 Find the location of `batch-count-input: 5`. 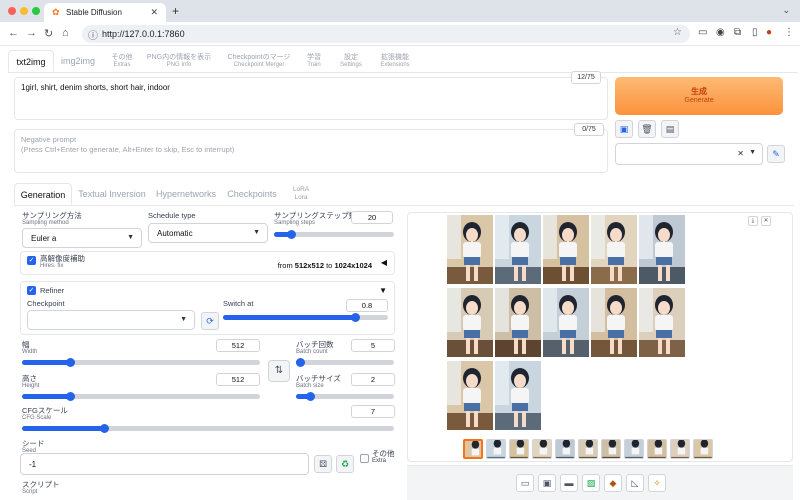

batch-count-input: 5 is located at coordinates (373, 345).